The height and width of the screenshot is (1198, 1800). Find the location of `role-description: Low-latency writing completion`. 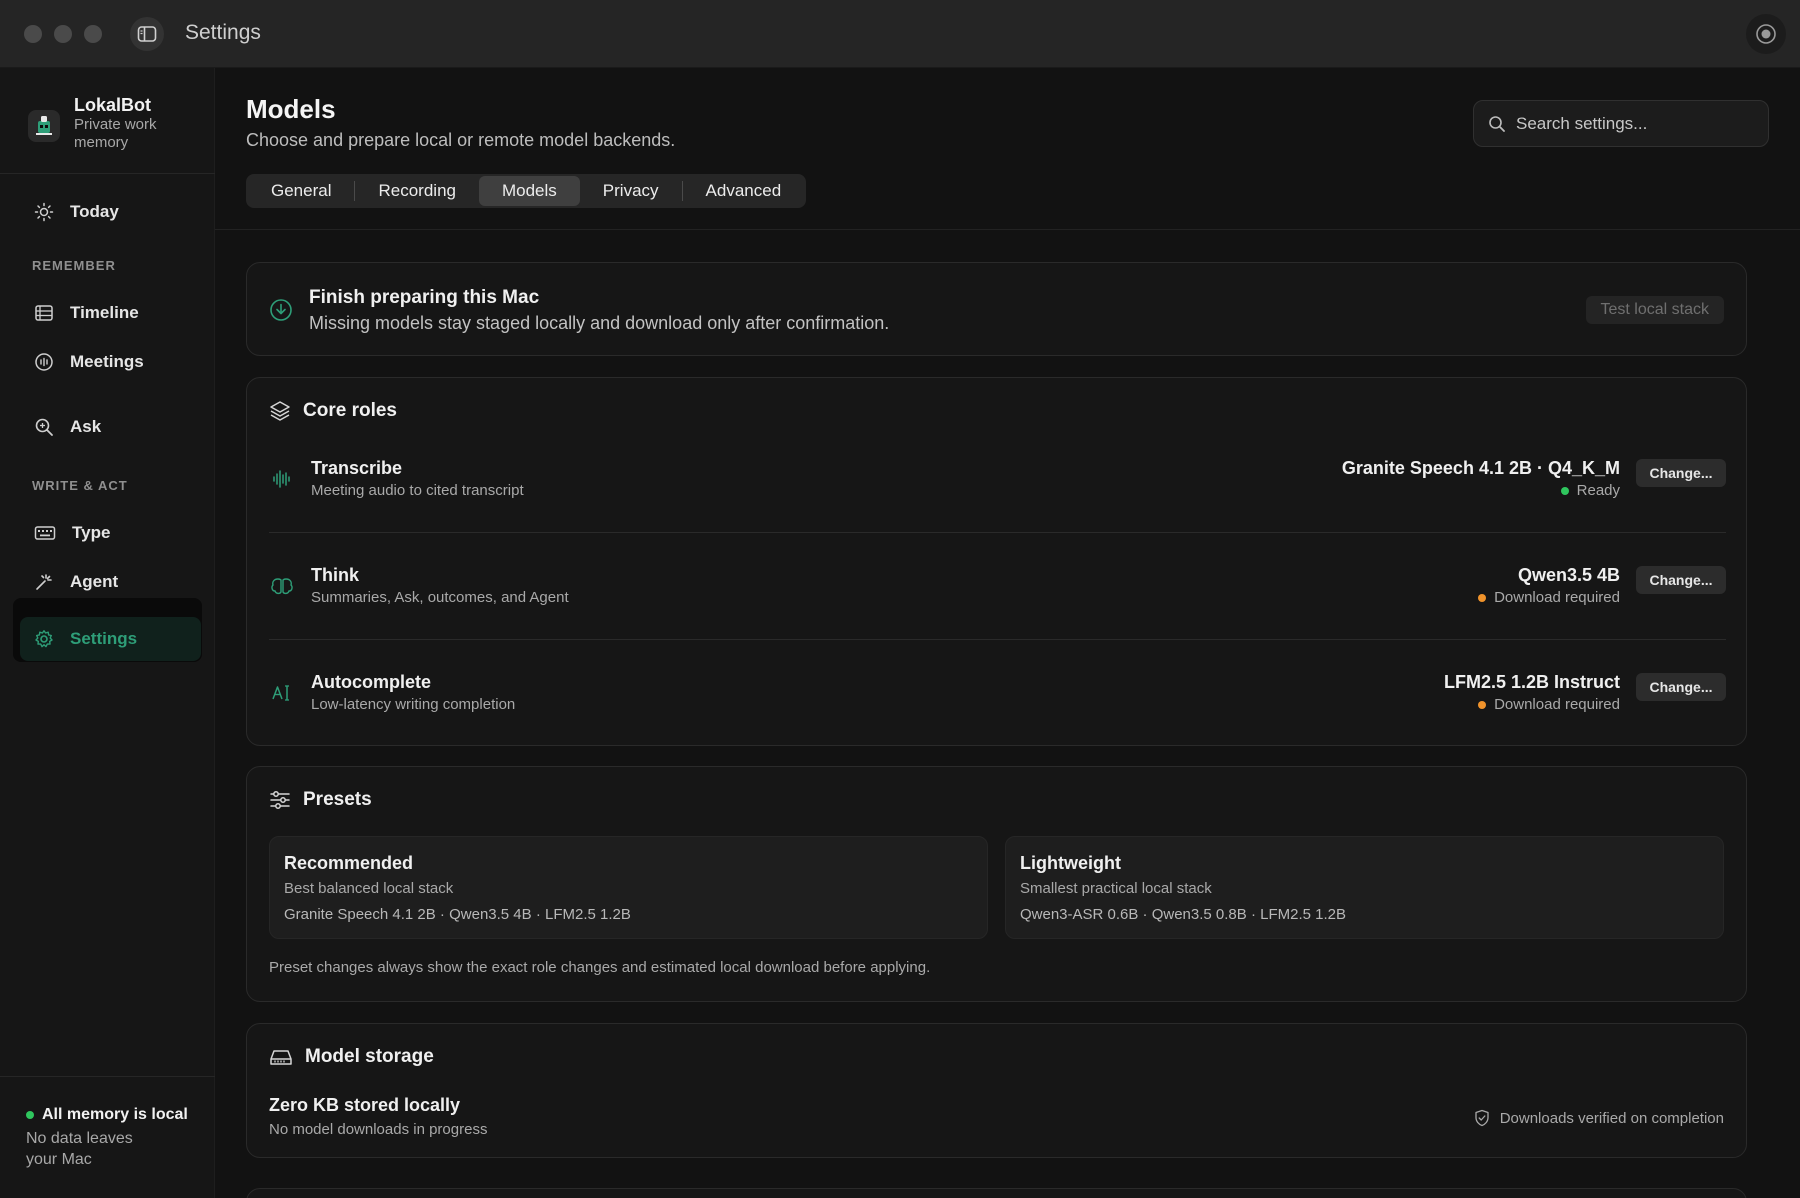

role-description: Low-latency writing completion is located at coordinates (413, 704).